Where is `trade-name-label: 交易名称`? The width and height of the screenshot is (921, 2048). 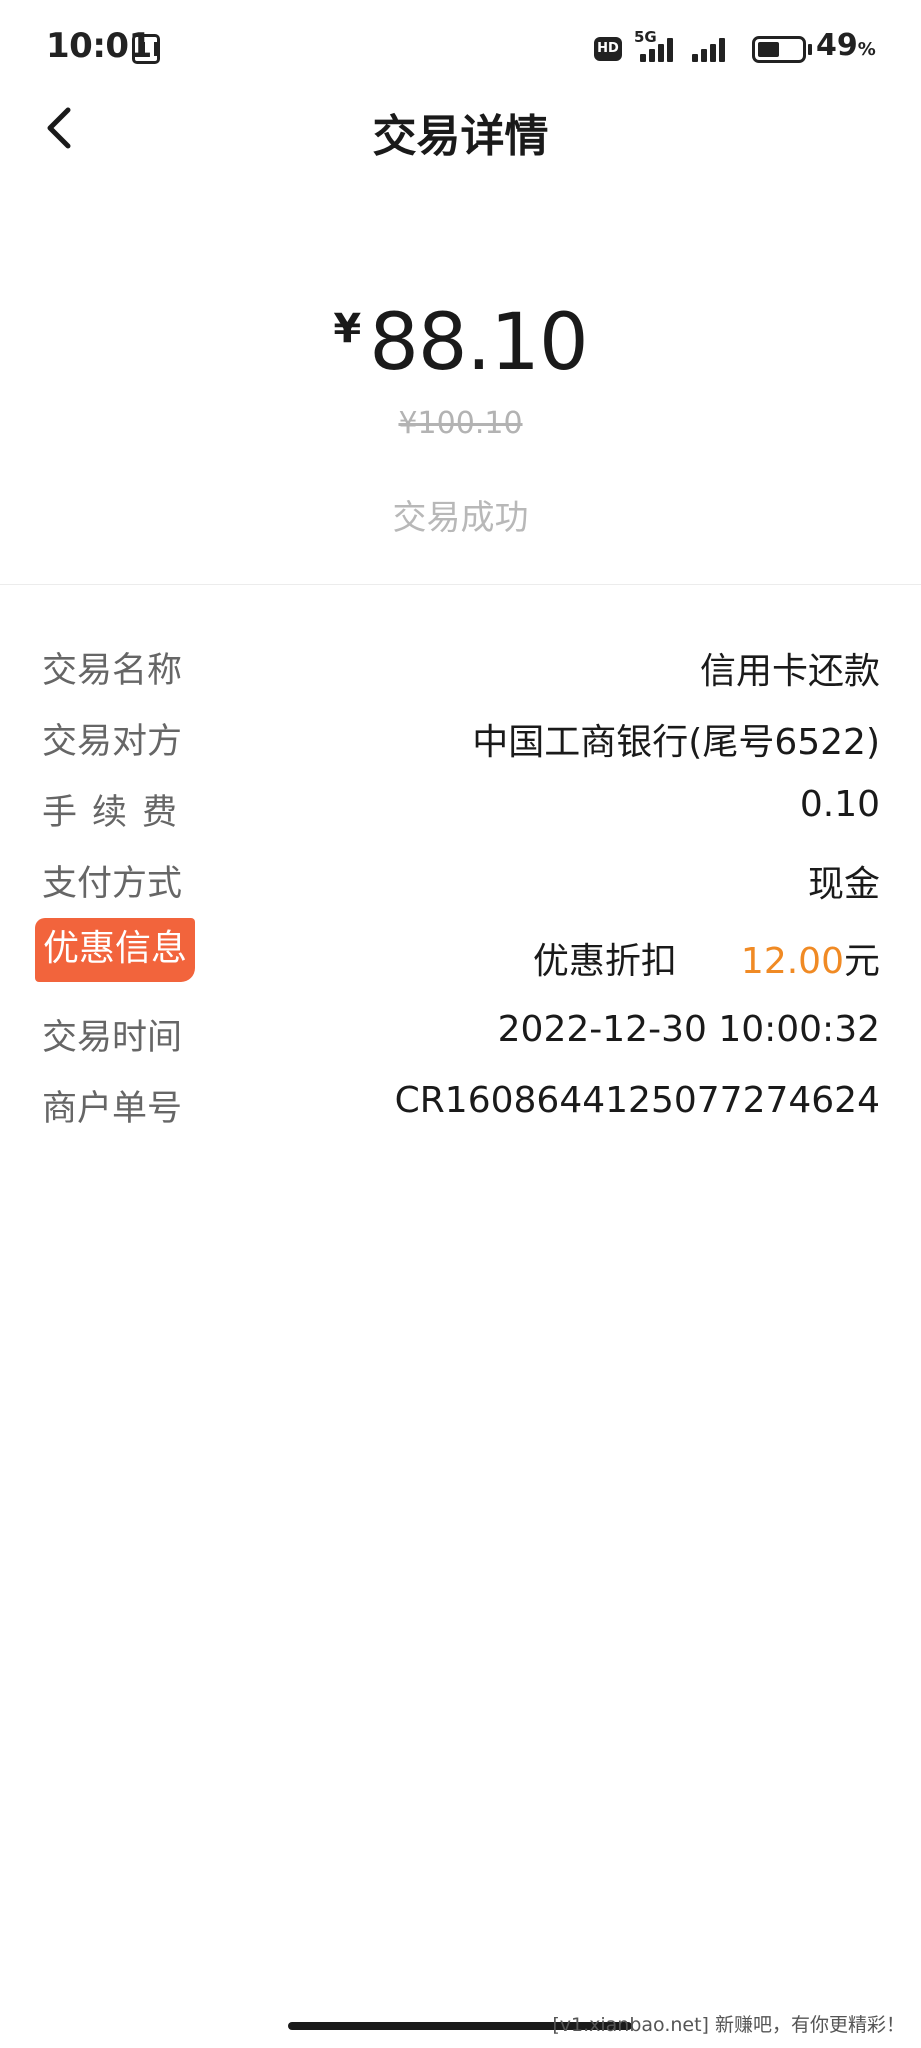
trade-name-label: 交易名称 is located at coordinates (112, 671).